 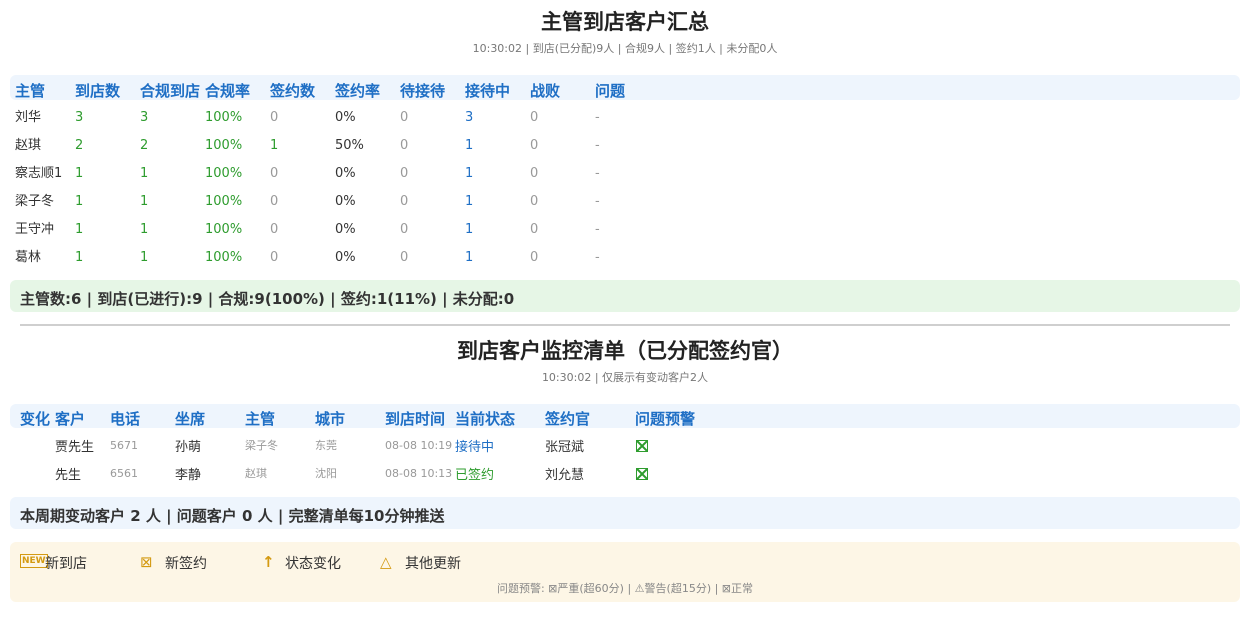 I want to click on col-header-in-reception: 接待中, so click(x=488, y=91).